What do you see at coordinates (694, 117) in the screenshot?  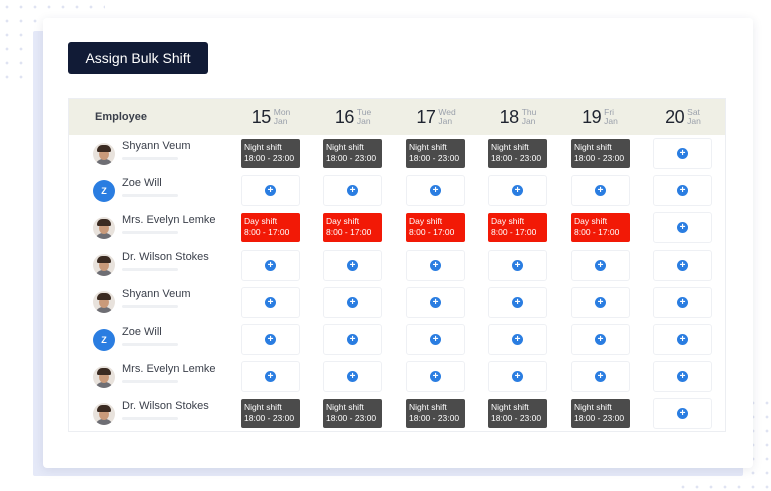 I see `day-label: Sat Jan` at bounding box center [694, 117].